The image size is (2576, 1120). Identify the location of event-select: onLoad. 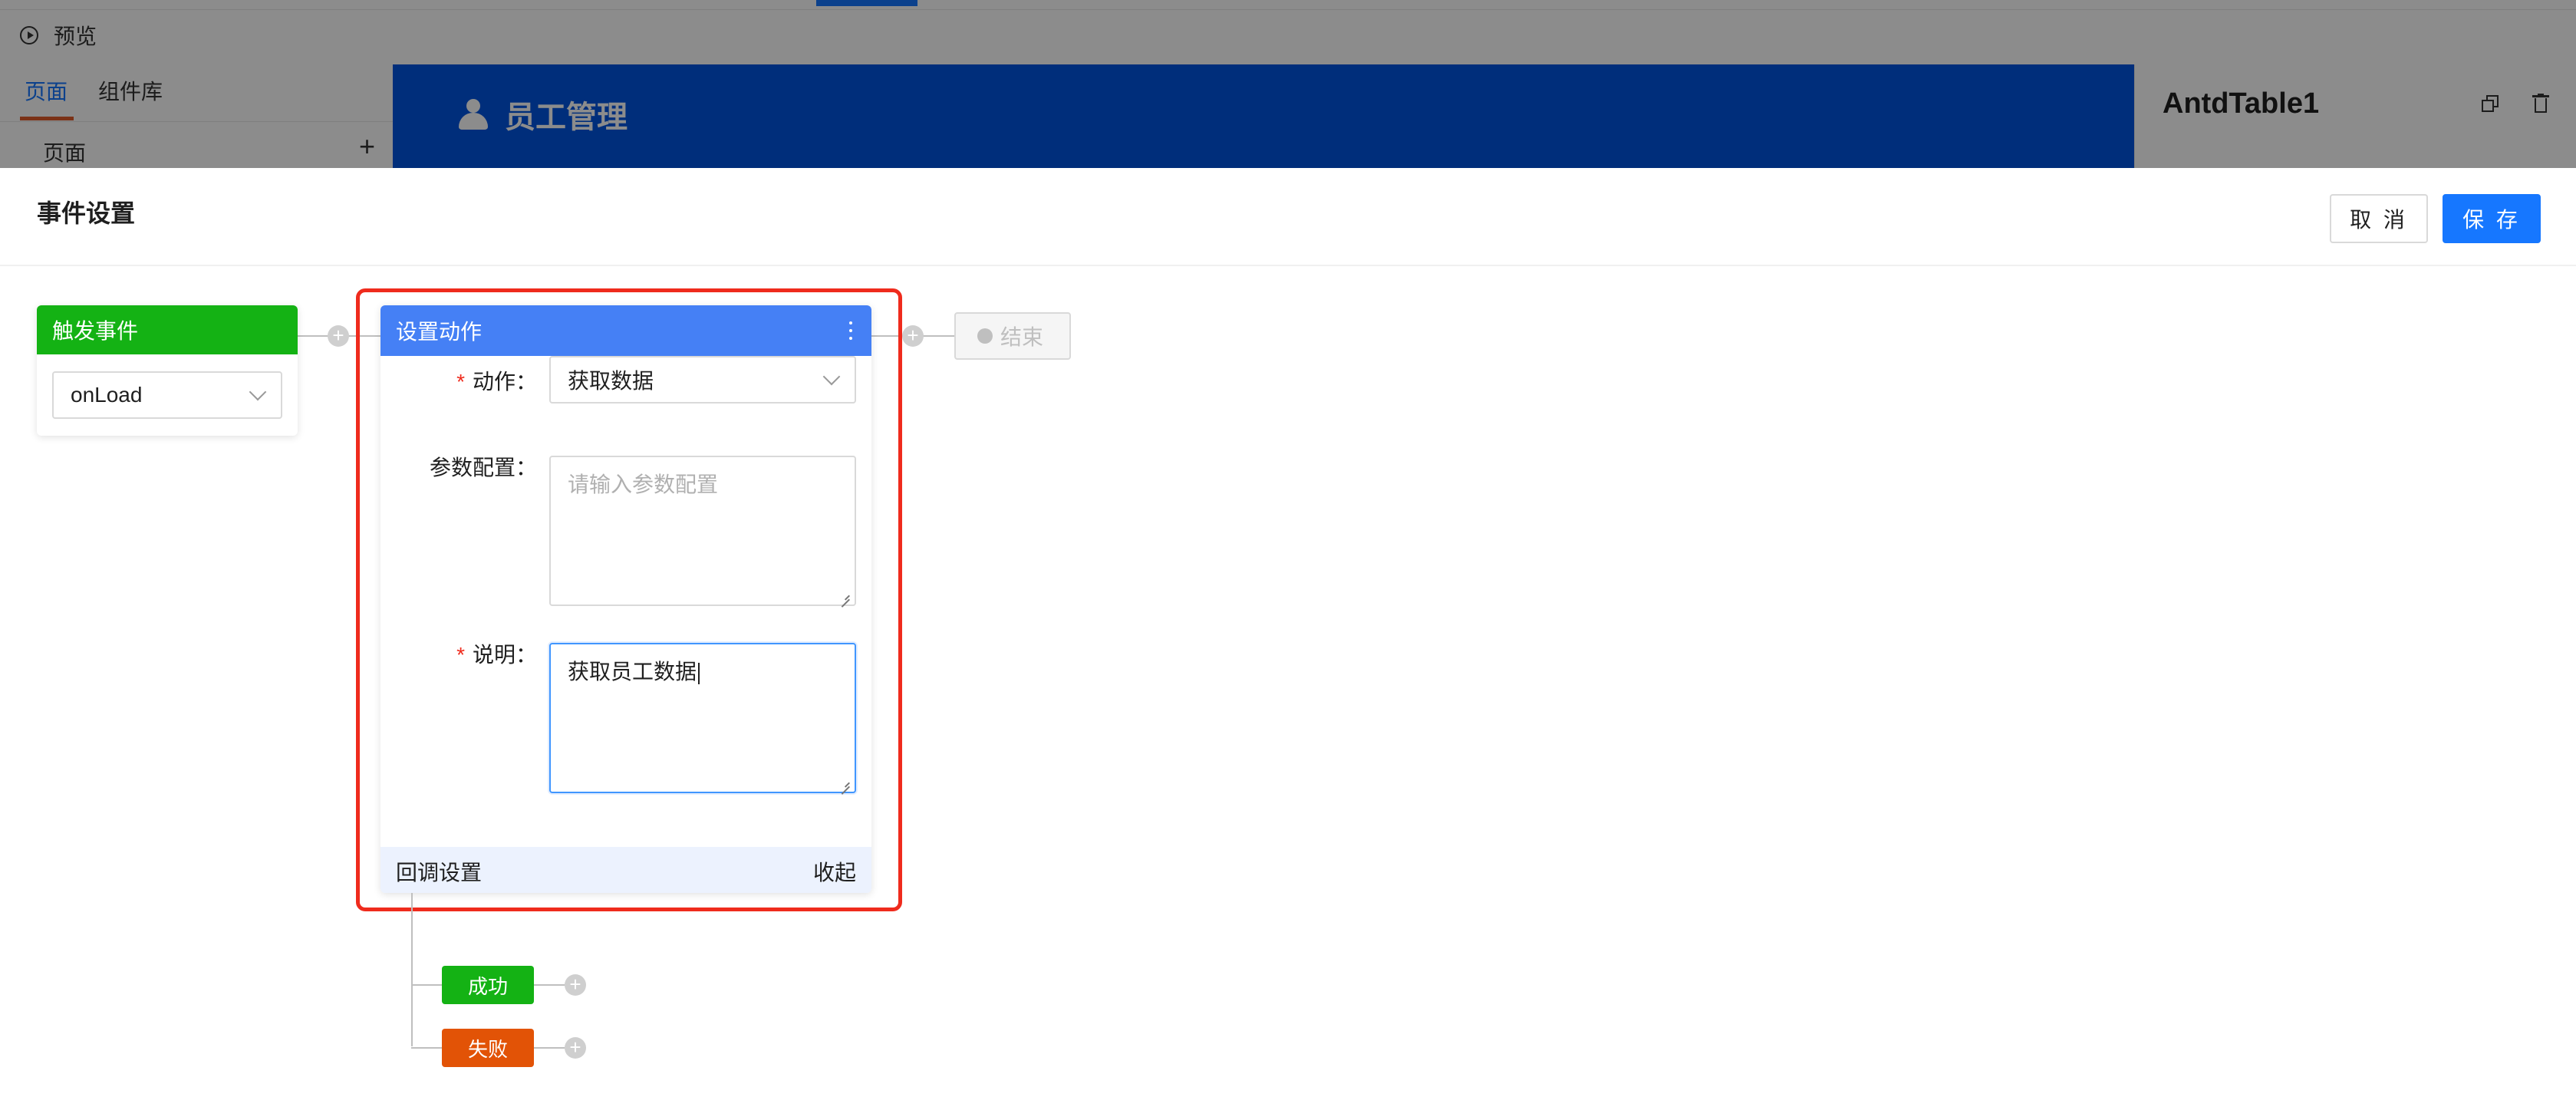
(167, 395).